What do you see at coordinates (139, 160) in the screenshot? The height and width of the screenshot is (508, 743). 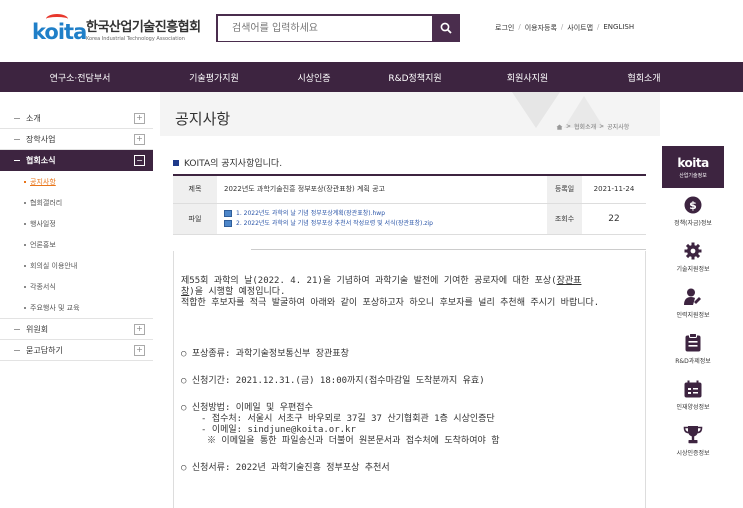 I see `collapse-icon: −` at bounding box center [139, 160].